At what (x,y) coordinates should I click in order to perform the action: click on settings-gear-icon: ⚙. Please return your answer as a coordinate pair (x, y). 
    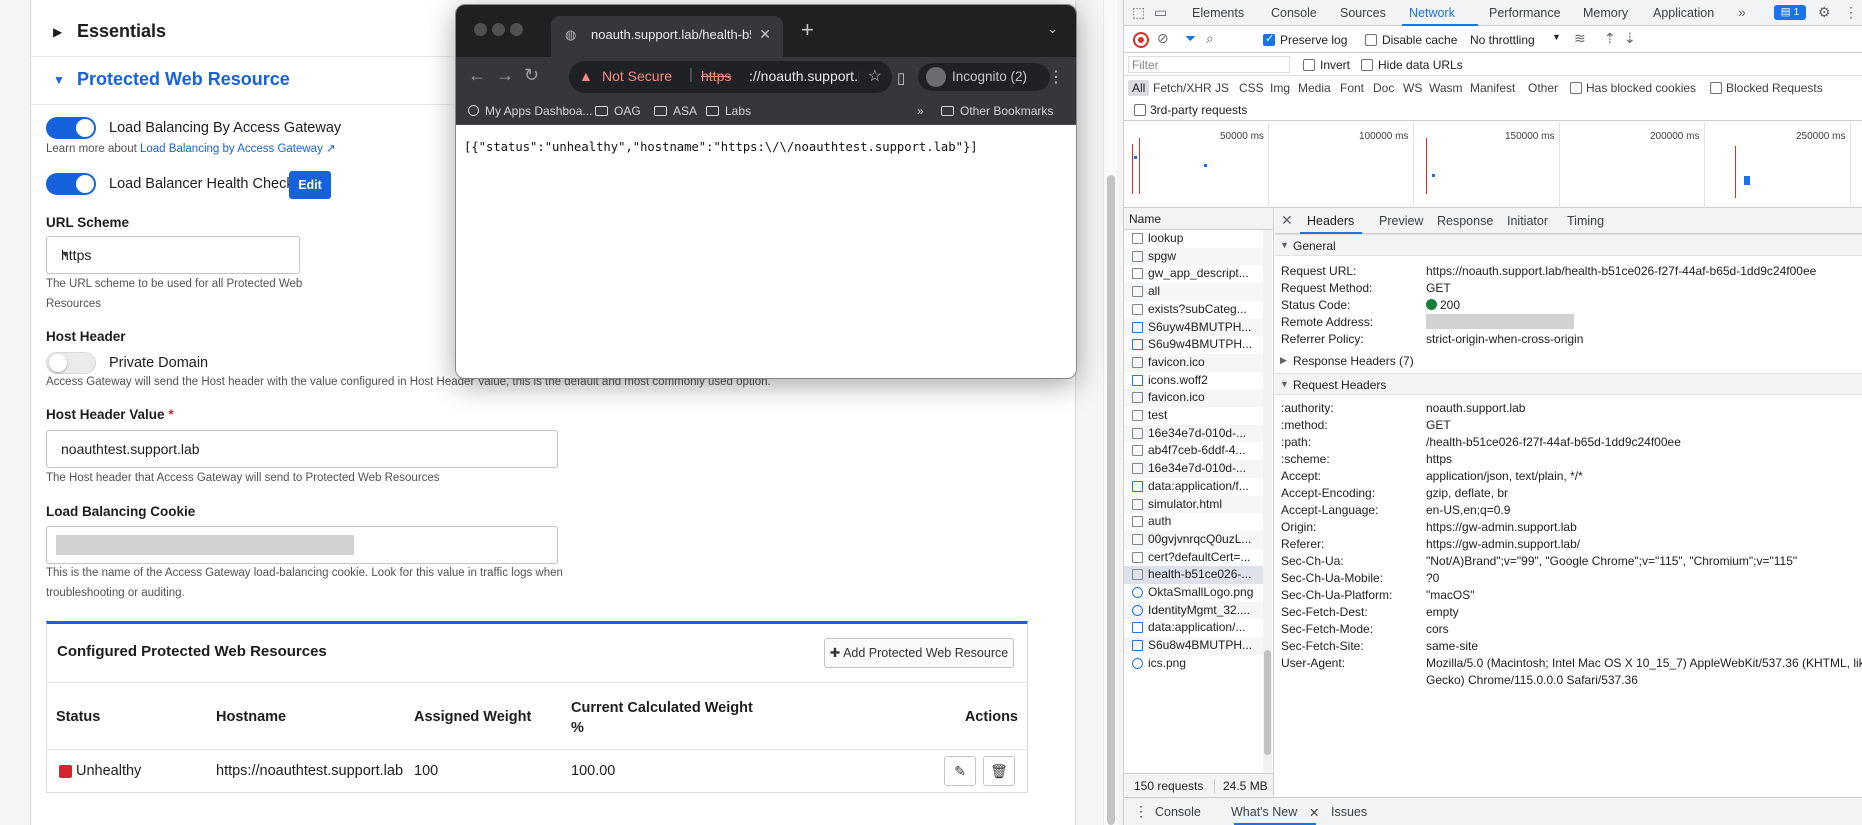
    Looking at the image, I should click on (1824, 12).